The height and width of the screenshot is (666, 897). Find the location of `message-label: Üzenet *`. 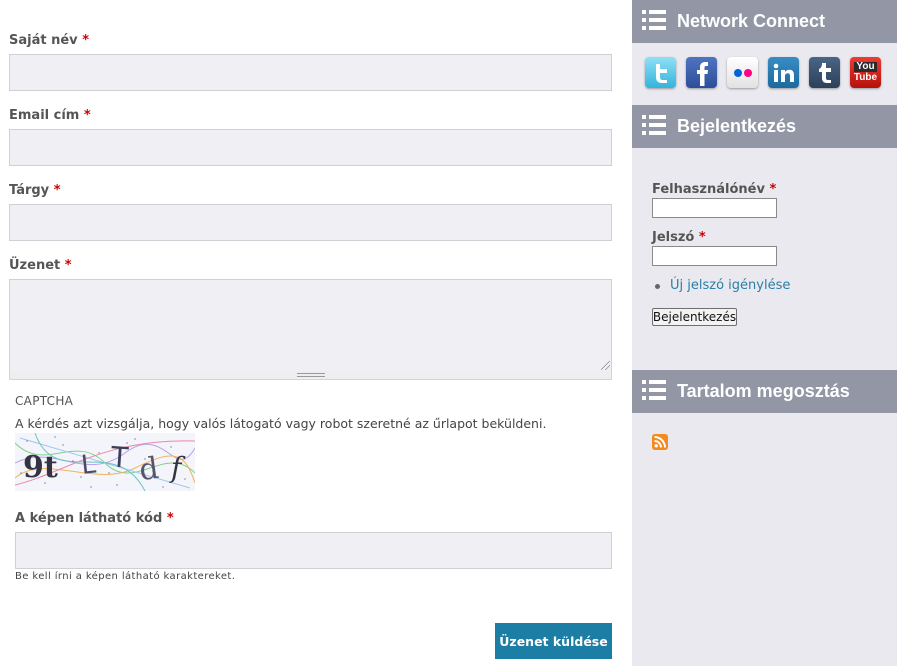

message-label: Üzenet * is located at coordinates (40, 265).